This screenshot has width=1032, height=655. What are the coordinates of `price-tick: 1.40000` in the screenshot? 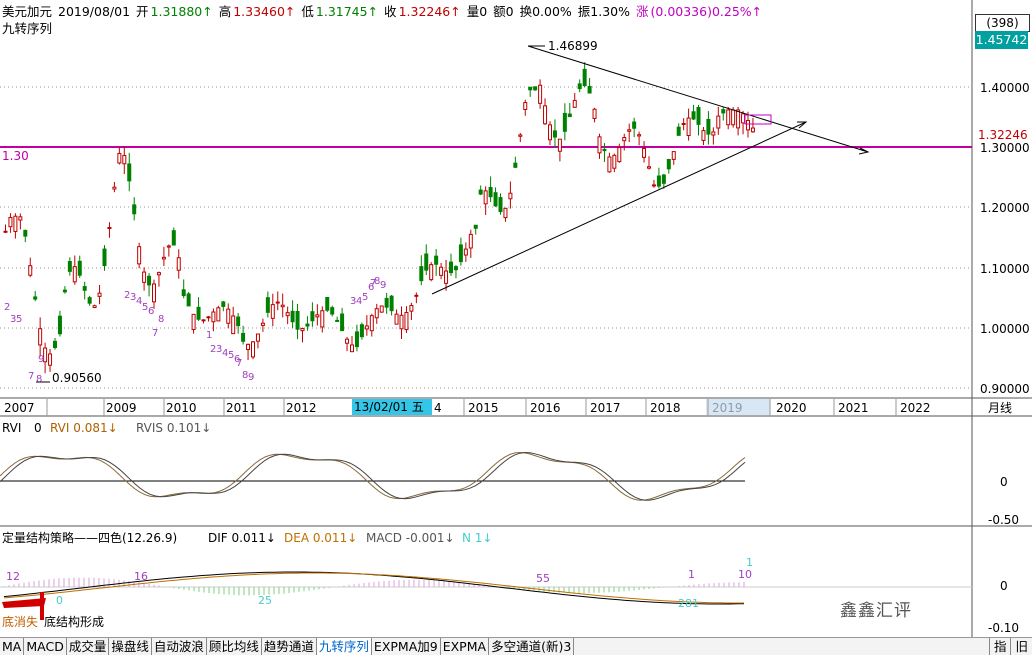 It's located at (1005, 88).